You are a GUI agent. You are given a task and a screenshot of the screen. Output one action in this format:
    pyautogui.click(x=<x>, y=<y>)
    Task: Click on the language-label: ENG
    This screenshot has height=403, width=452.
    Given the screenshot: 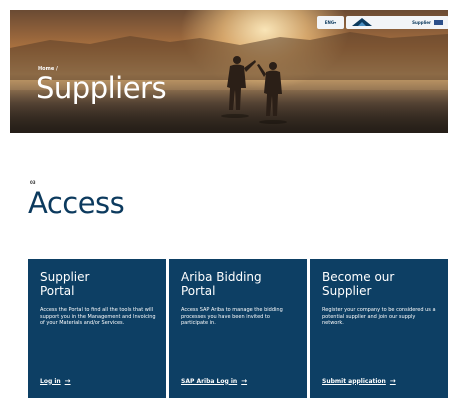 What is the action you would take?
    pyautogui.click(x=329, y=22)
    